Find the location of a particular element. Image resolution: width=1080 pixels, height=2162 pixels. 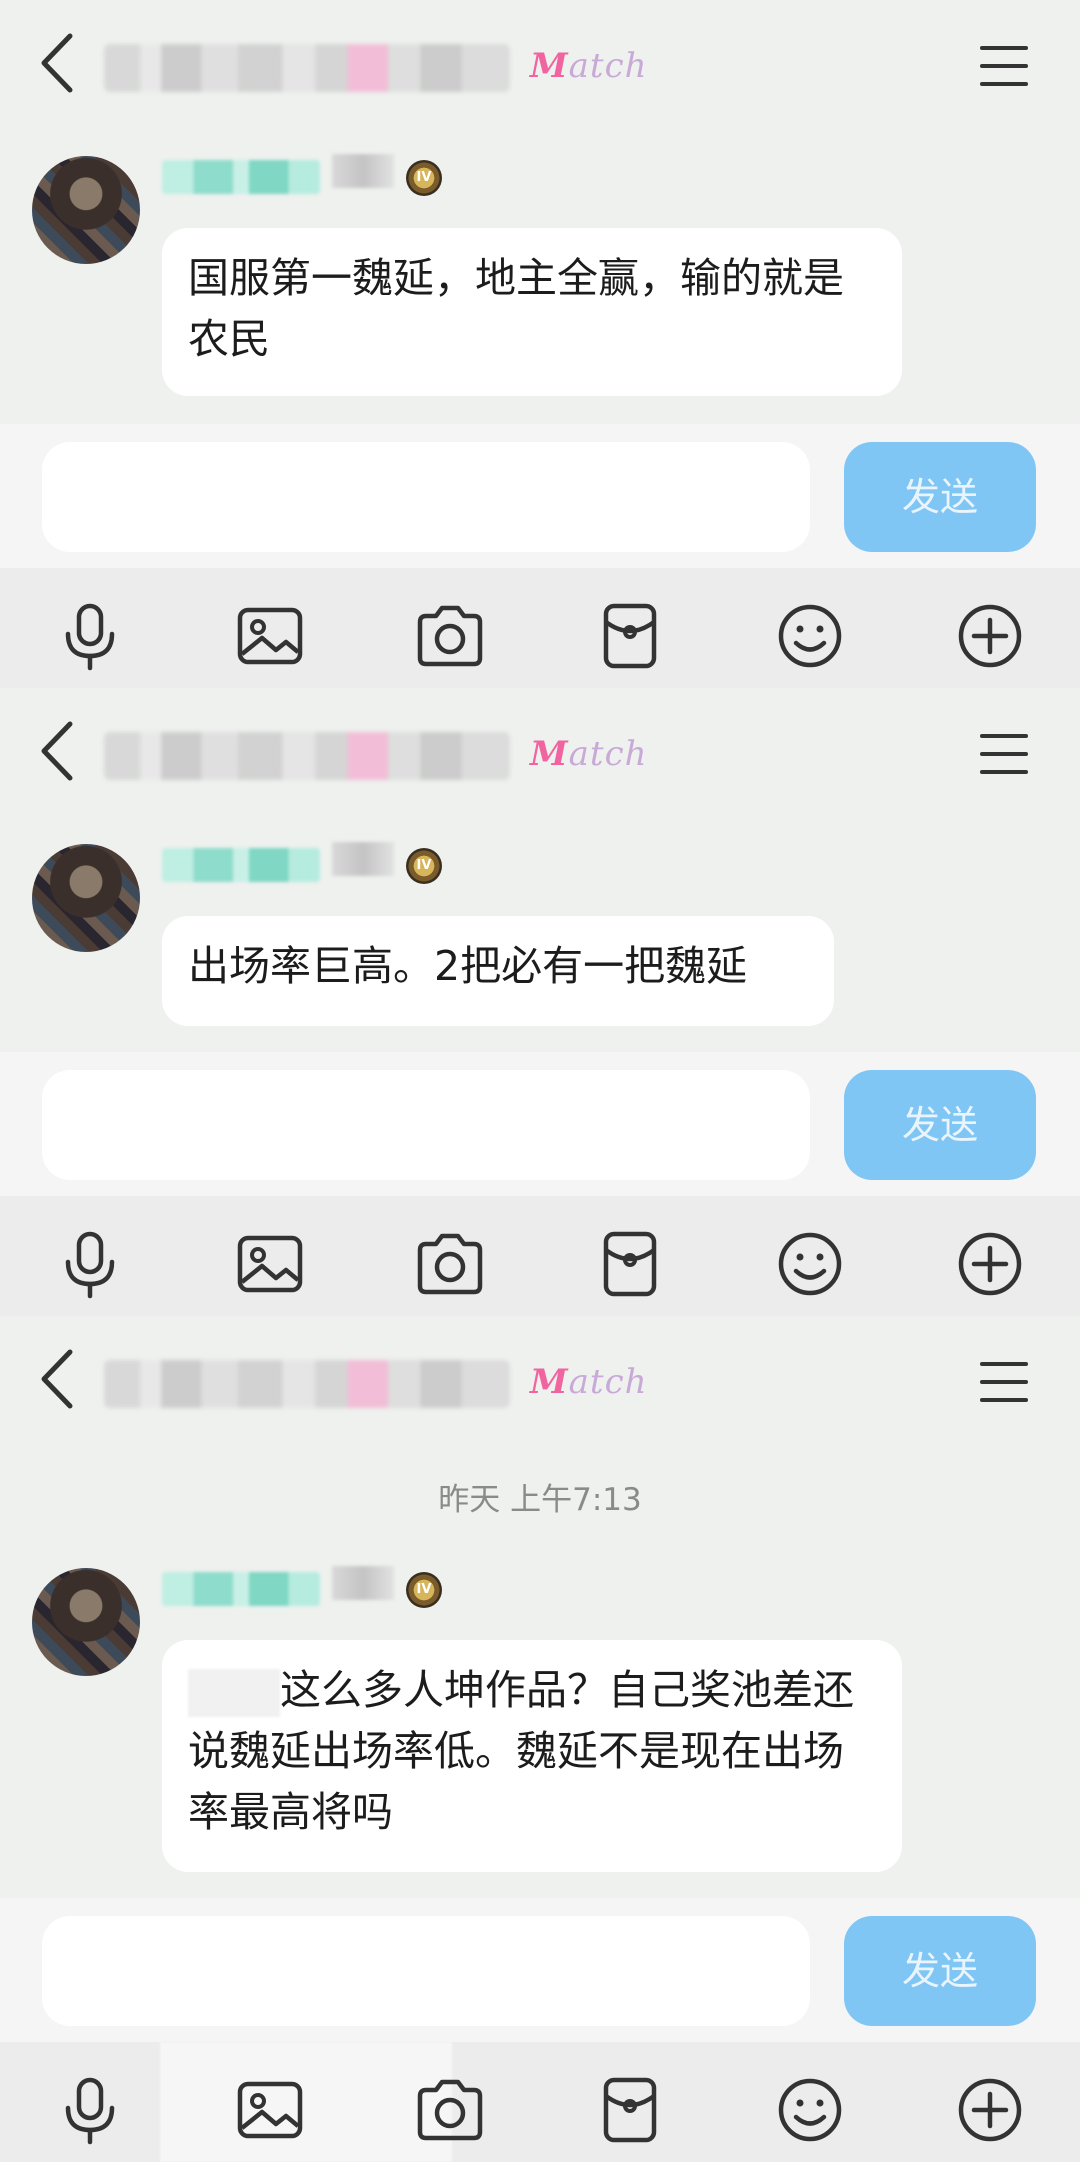

message-text: 国服第一魏延，地主全赢，输的就是农民 is located at coordinates (516, 308).